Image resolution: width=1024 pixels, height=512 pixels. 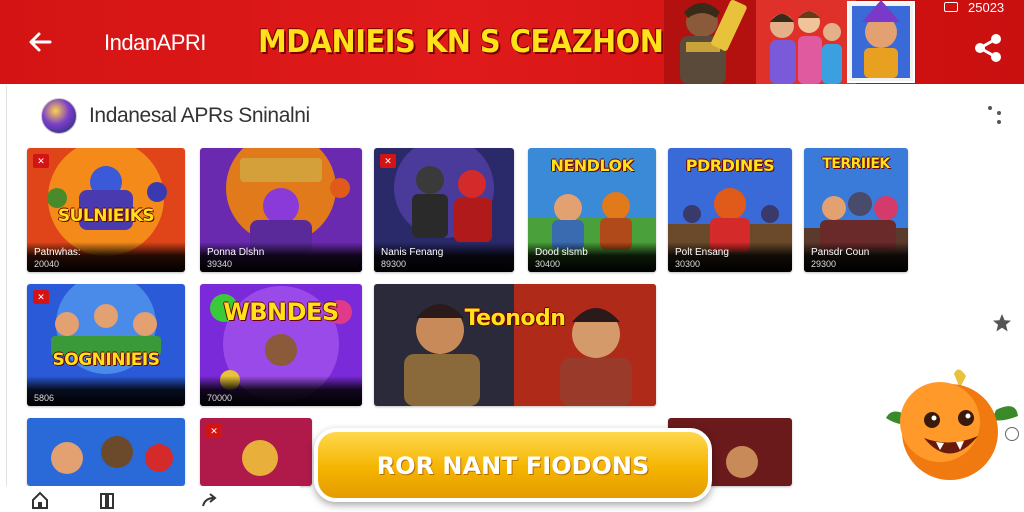 What do you see at coordinates (856, 164) in the screenshot?
I see `tile-title: TERRIIEK` at bounding box center [856, 164].